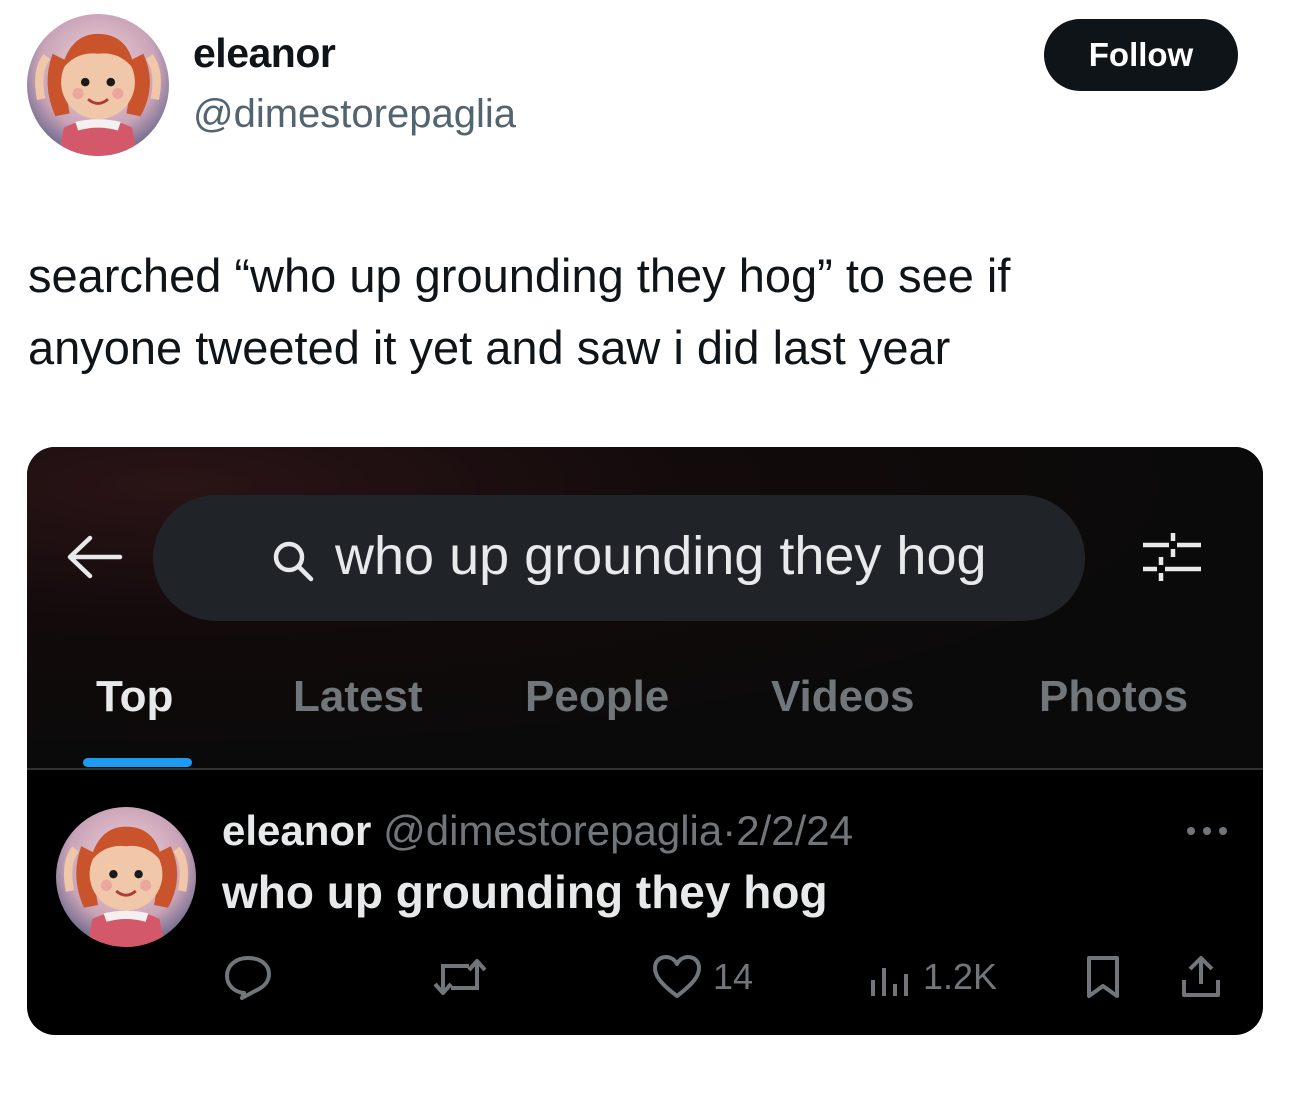 The width and height of the screenshot is (1290, 1103). I want to click on like-action: 14, so click(702, 977).